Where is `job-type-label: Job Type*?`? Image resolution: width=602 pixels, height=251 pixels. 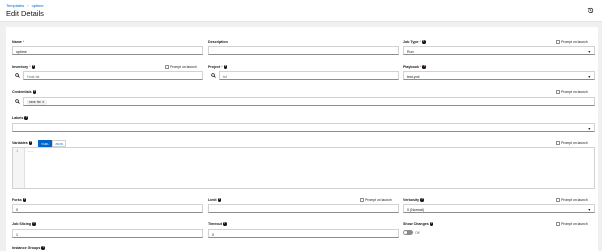 job-type-label: Job Type*? is located at coordinates (414, 42).